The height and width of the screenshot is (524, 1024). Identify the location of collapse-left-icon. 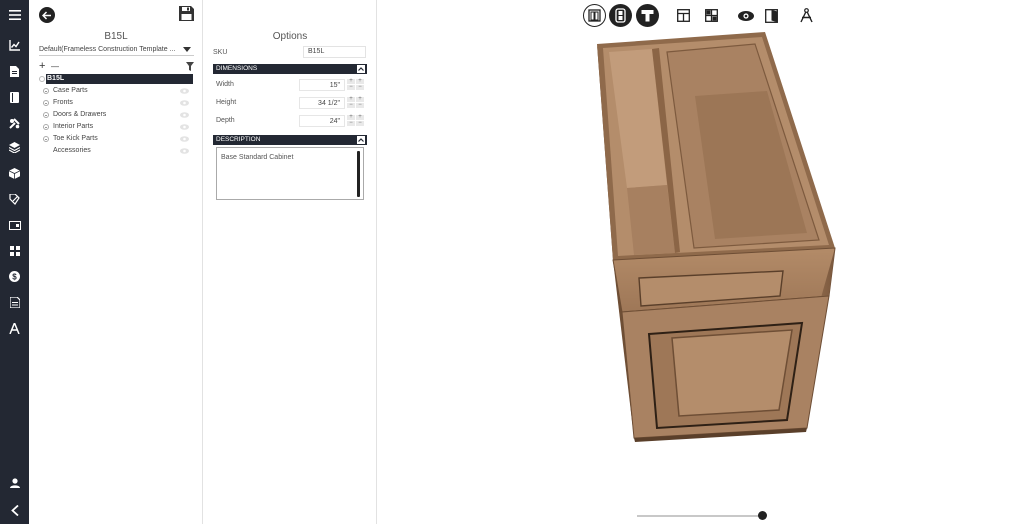
(14, 510).